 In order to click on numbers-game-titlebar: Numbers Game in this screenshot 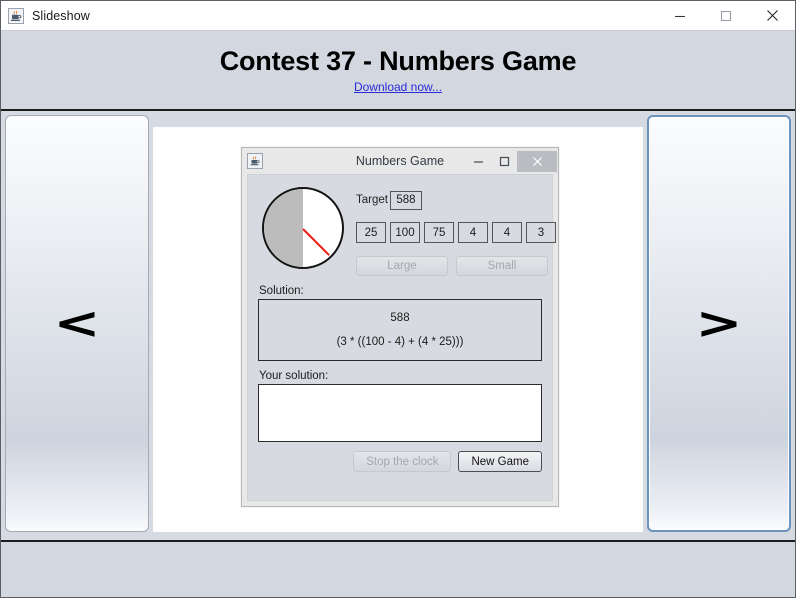, I will do `click(400, 161)`.